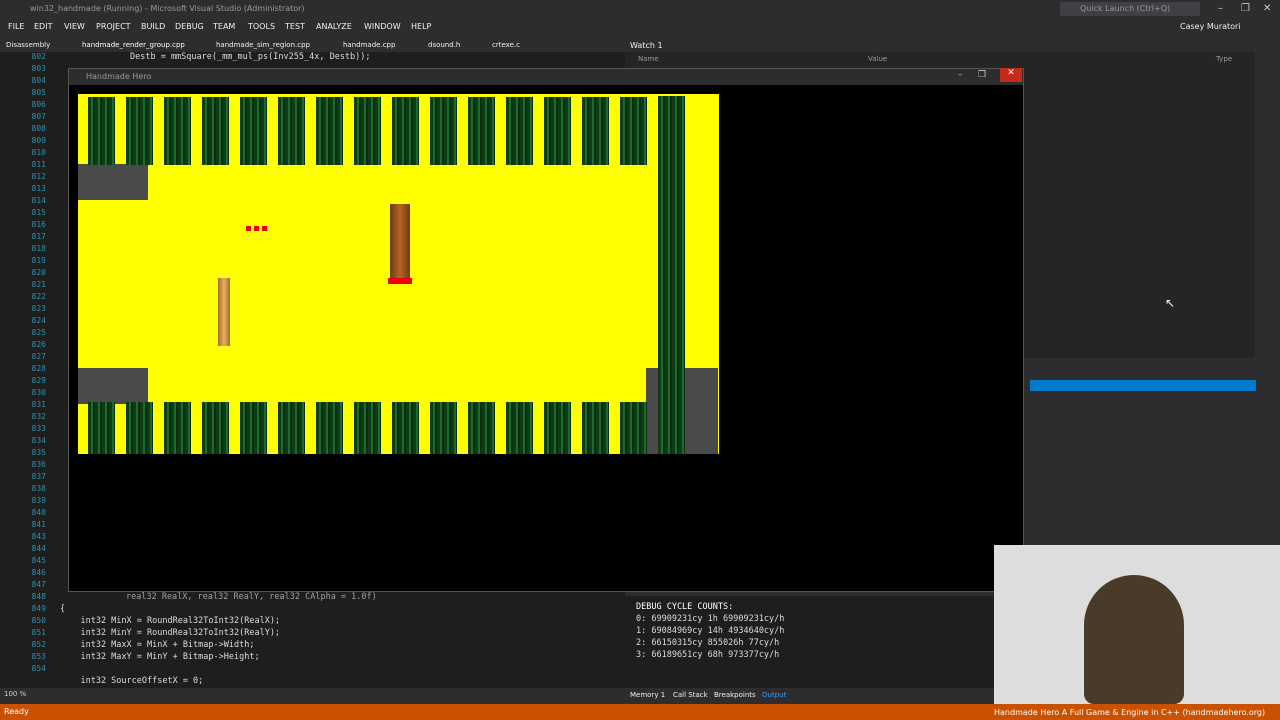  Describe the element at coordinates (647, 695) in the screenshot. I see `tab-memory: Memory 1` at that location.